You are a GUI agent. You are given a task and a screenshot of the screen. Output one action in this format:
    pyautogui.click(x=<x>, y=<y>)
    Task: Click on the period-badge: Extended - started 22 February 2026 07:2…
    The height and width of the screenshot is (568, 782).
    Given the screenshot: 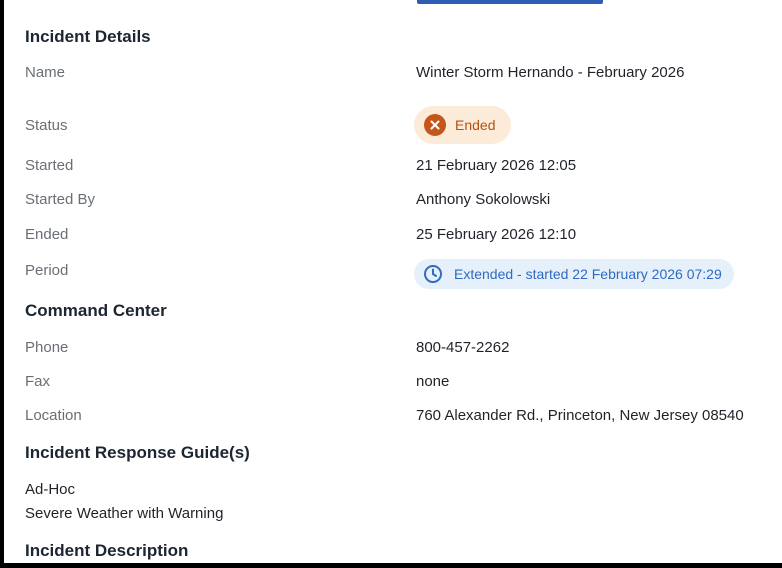 What is the action you would take?
    pyautogui.click(x=574, y=274)
    